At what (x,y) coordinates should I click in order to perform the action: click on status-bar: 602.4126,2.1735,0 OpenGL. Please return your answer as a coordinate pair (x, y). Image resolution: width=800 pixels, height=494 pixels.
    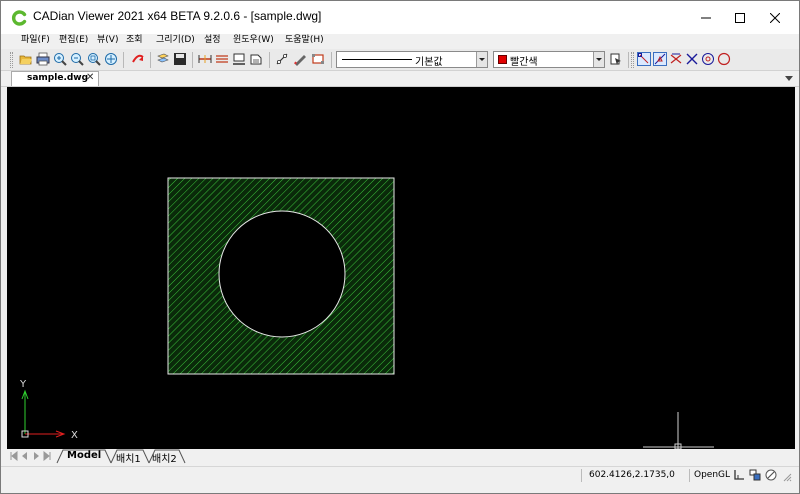
    Looking at the image, I should click on (400, 475).